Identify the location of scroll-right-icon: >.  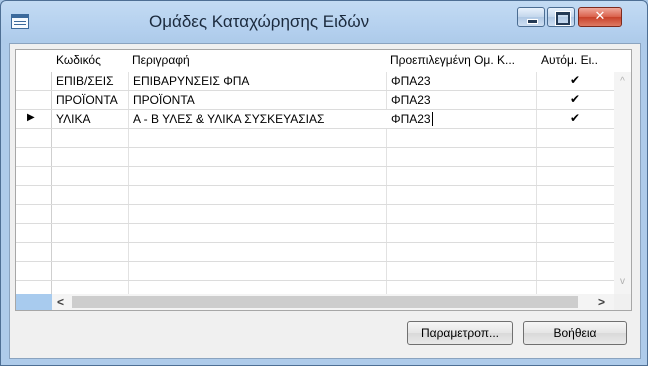
(601, 302).